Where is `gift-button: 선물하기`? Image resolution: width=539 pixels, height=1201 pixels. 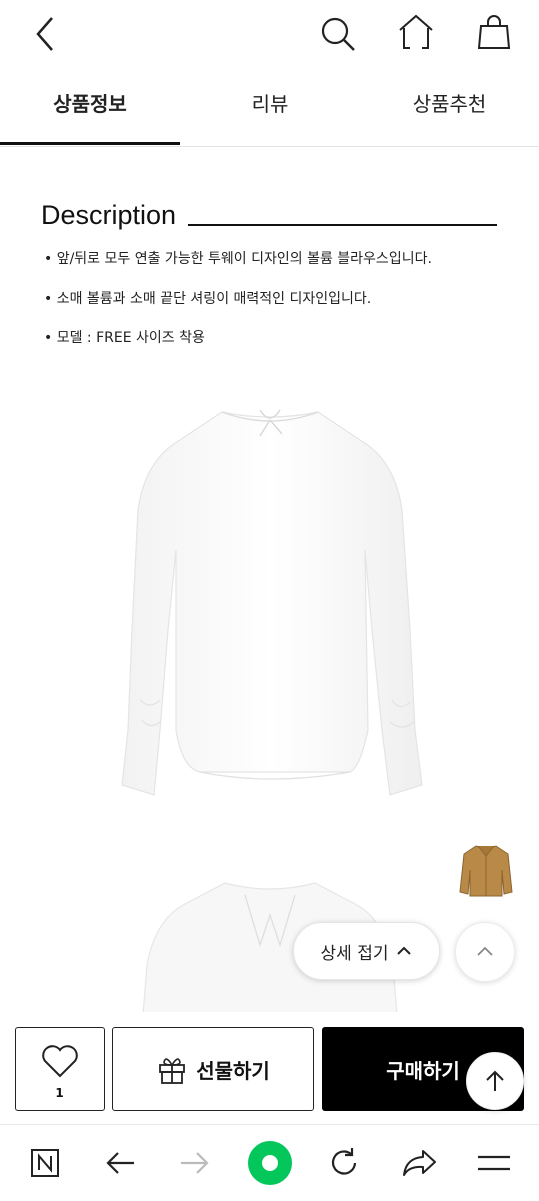
gift-button: 선물하기 is located at coordinates (213, 1069).